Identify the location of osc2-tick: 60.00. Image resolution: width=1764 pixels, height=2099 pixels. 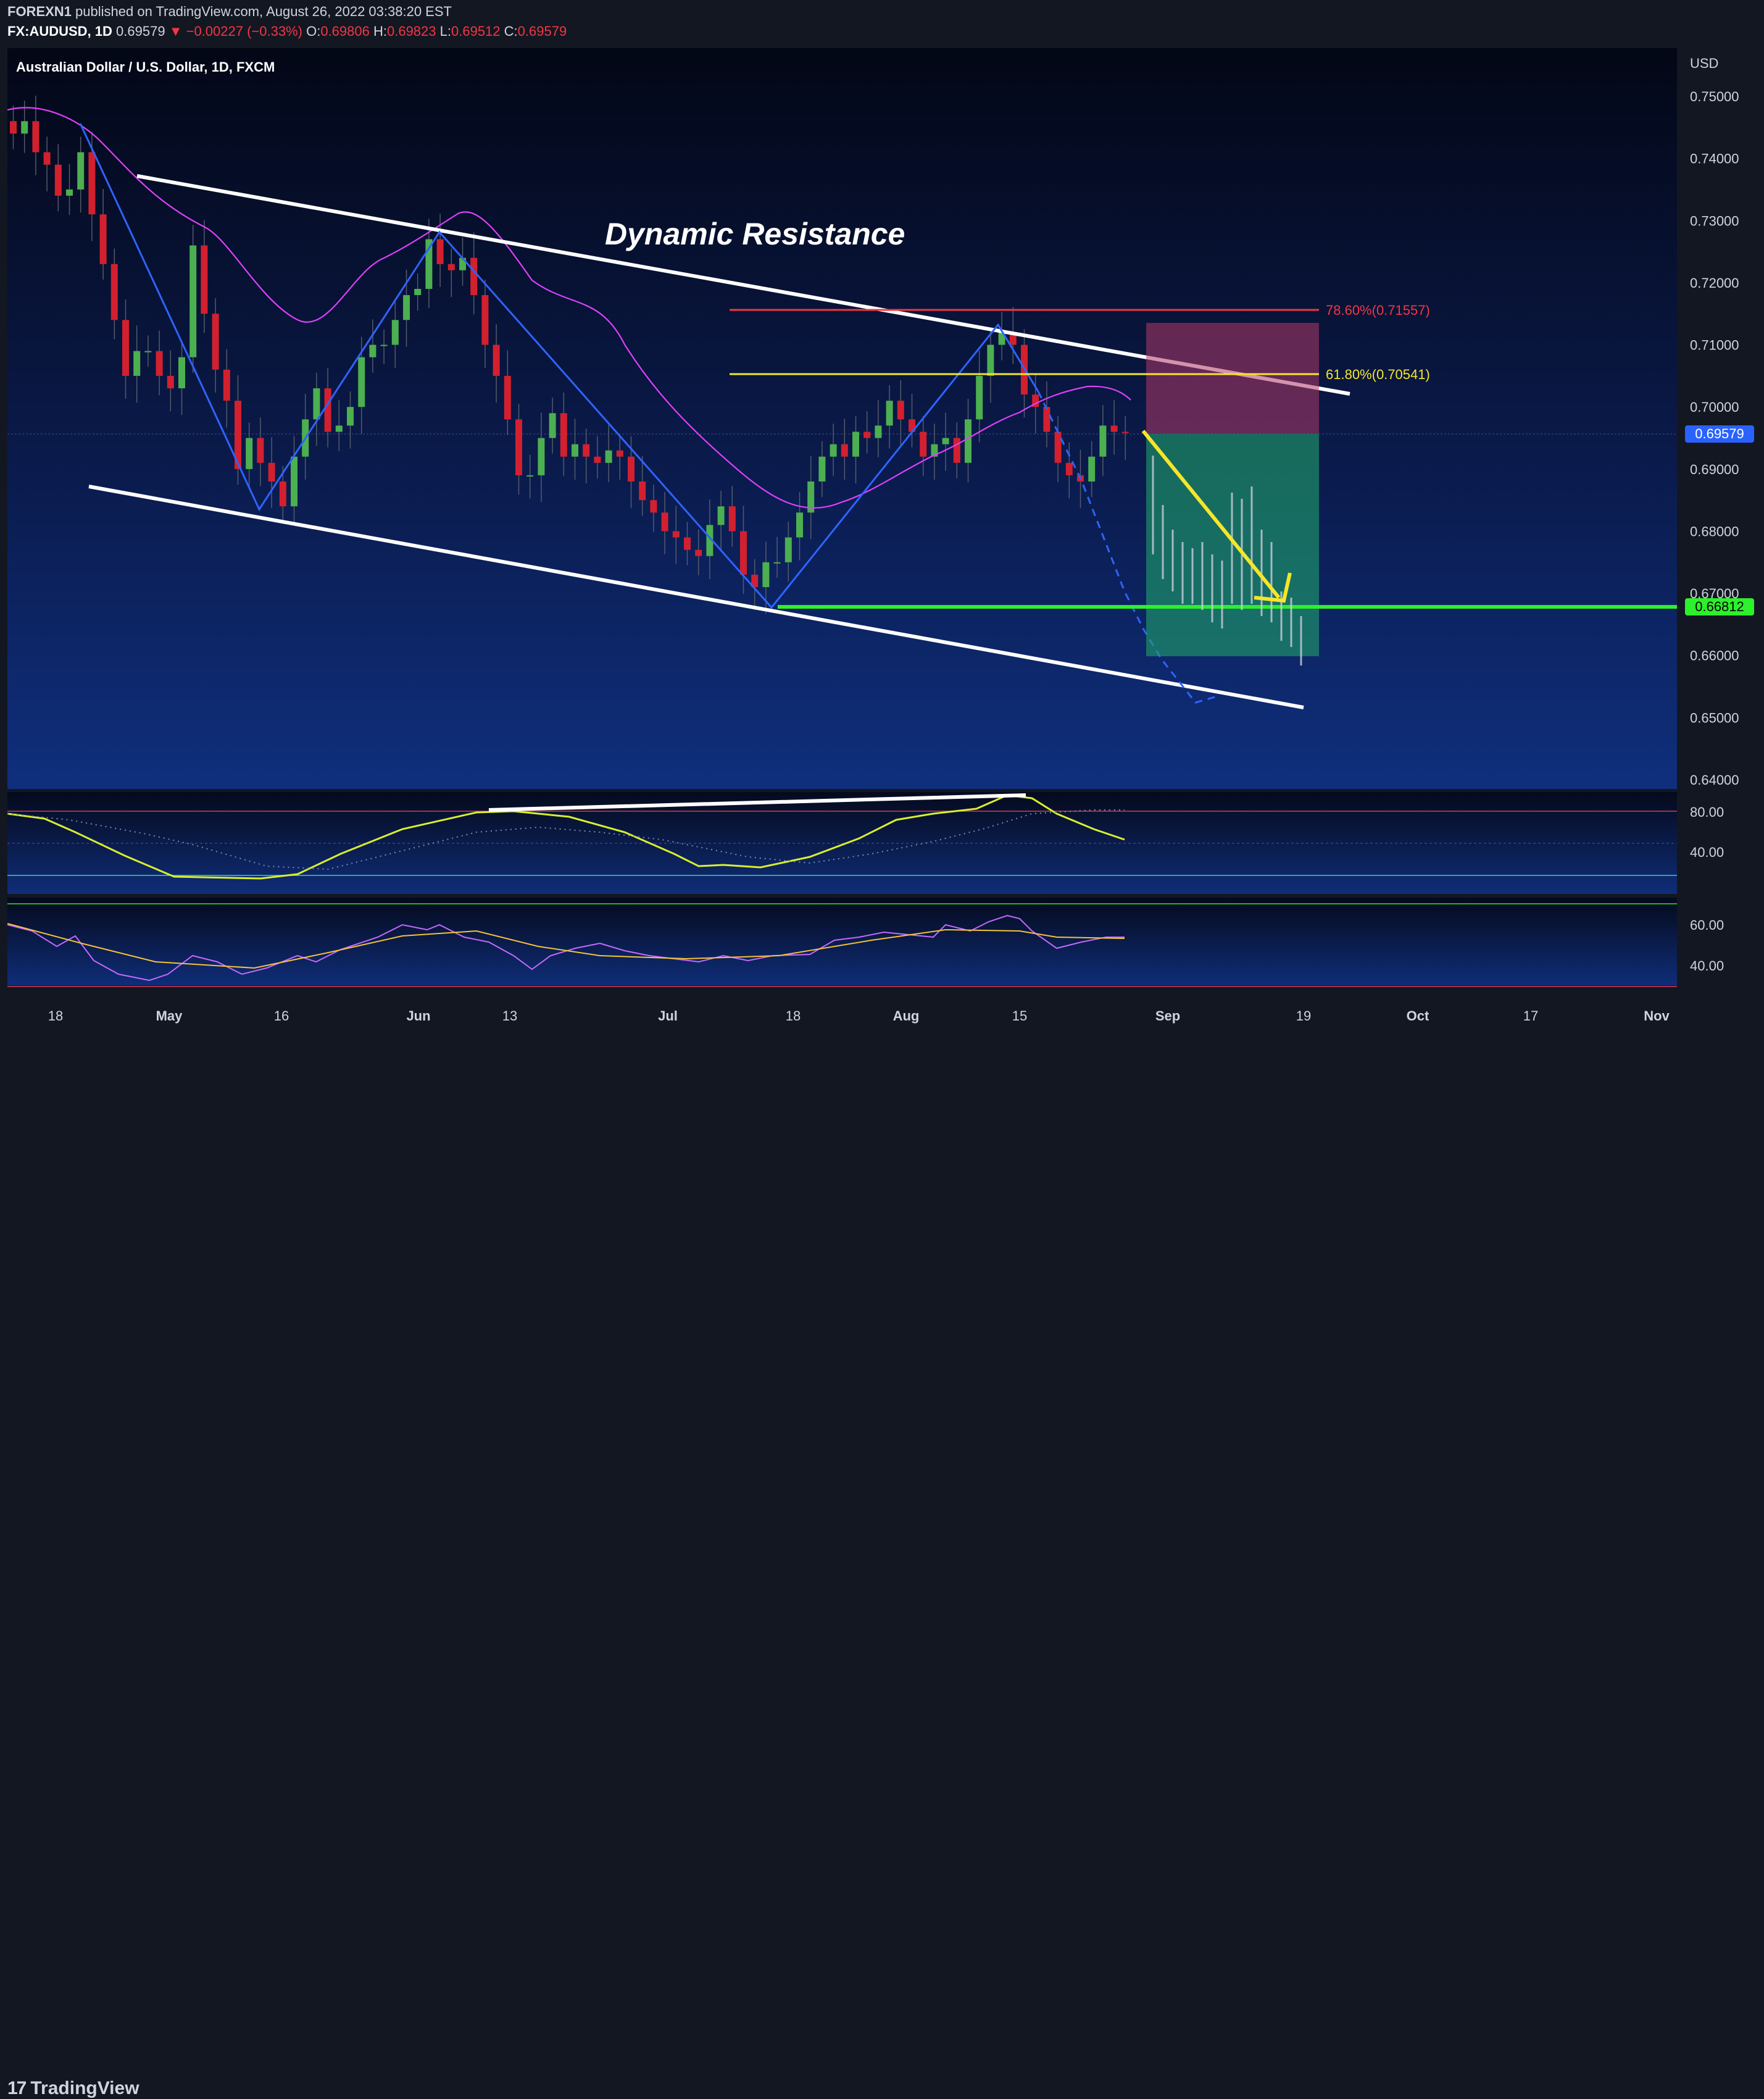
(1707, 925).